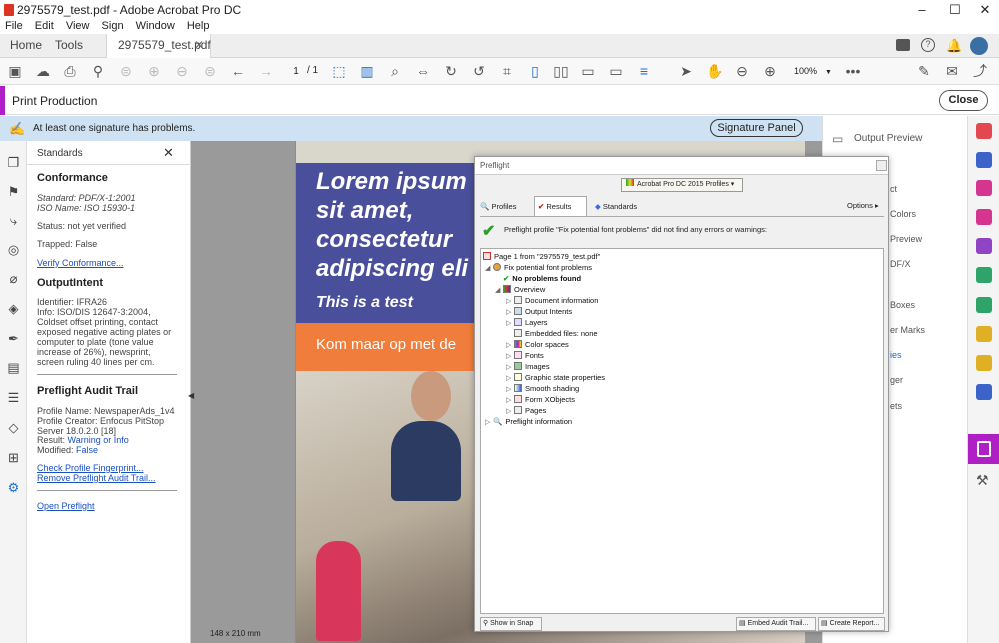 Image resolution: width=999 pixels, height=643 pixels. I want to click on zoom-out-icon: ⊖, so click(742, 71).